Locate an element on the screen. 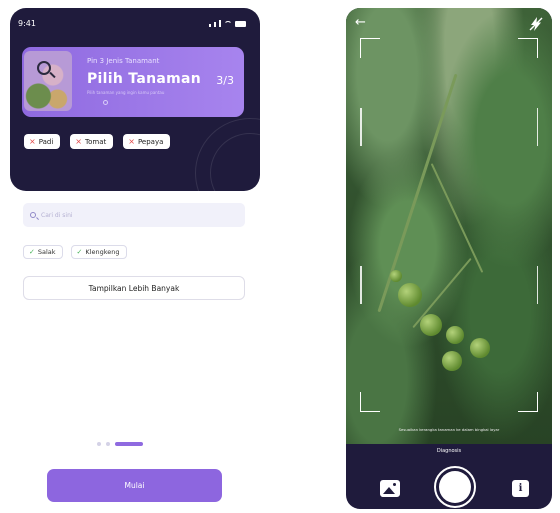 The width and height of the screenshot is (560, 513). chip-label: Tomat is located at coordinates (96, 141).